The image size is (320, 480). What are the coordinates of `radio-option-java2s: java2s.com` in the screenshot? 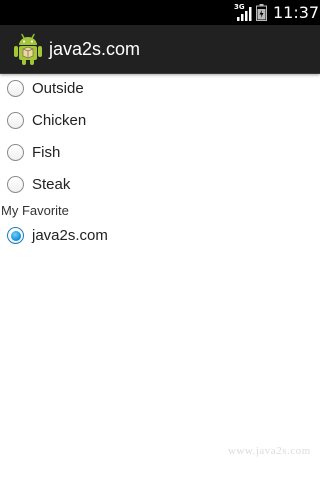 It's located at (160, 237).